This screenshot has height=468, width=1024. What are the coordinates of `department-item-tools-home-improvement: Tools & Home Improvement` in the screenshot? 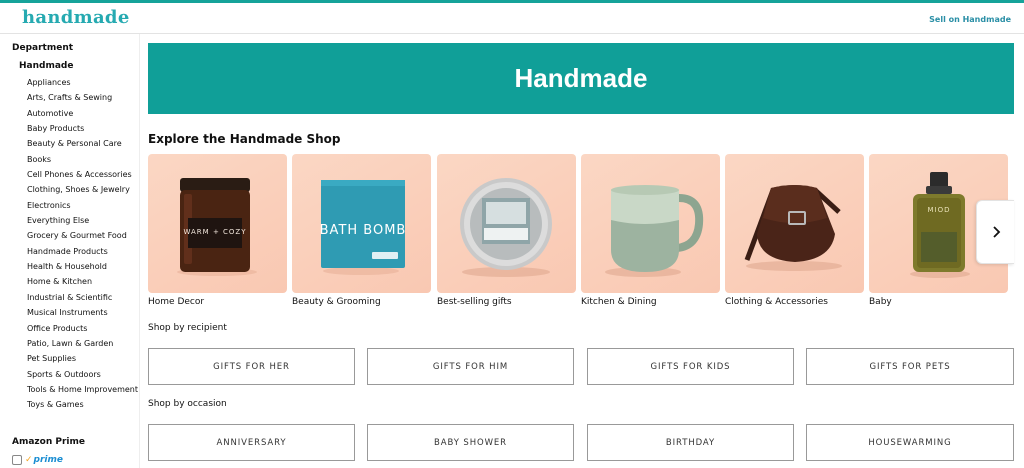 It's located at (83, 389).